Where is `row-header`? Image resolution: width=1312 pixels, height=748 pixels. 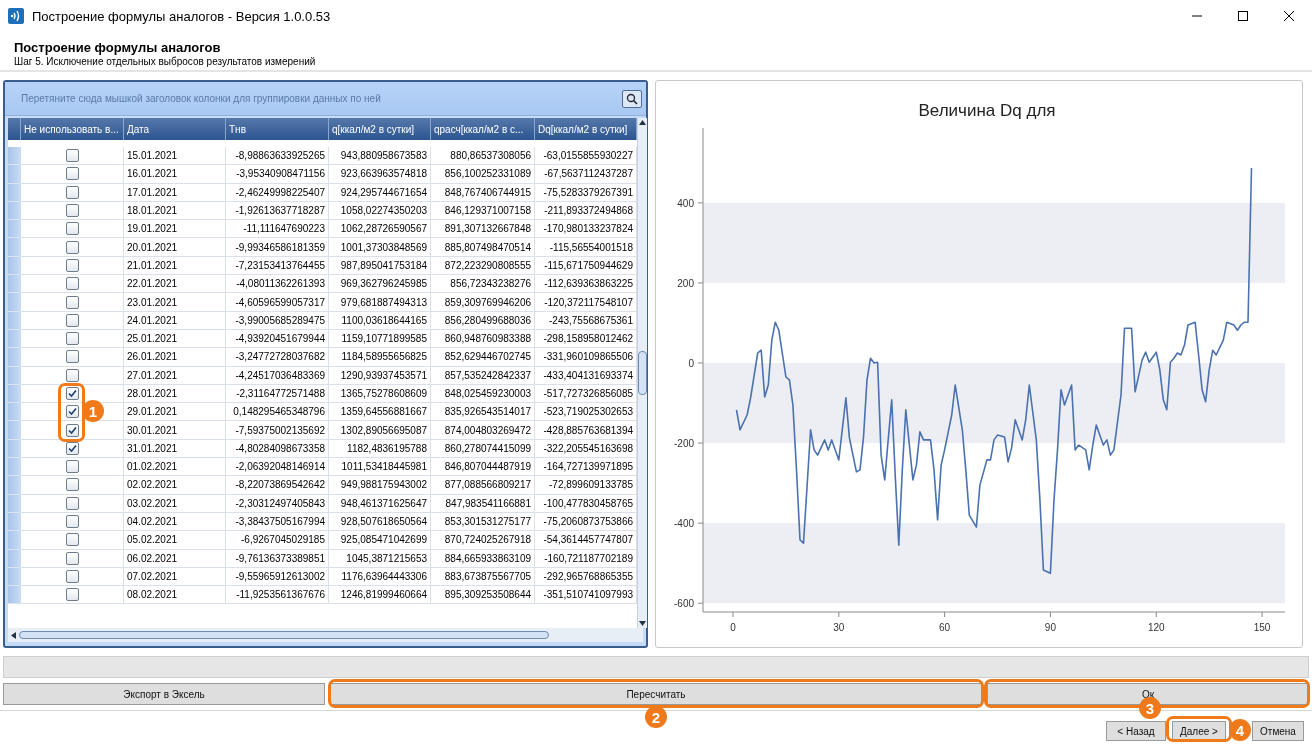 row-header is located at coordinates (14, 595).